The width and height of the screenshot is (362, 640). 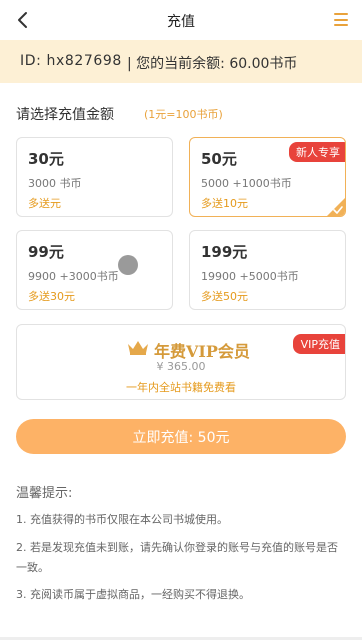 I want to click on recharge-option-50: 50元 5000 +1000书币 多送10元 新人专享, so click(x=267, y=177).